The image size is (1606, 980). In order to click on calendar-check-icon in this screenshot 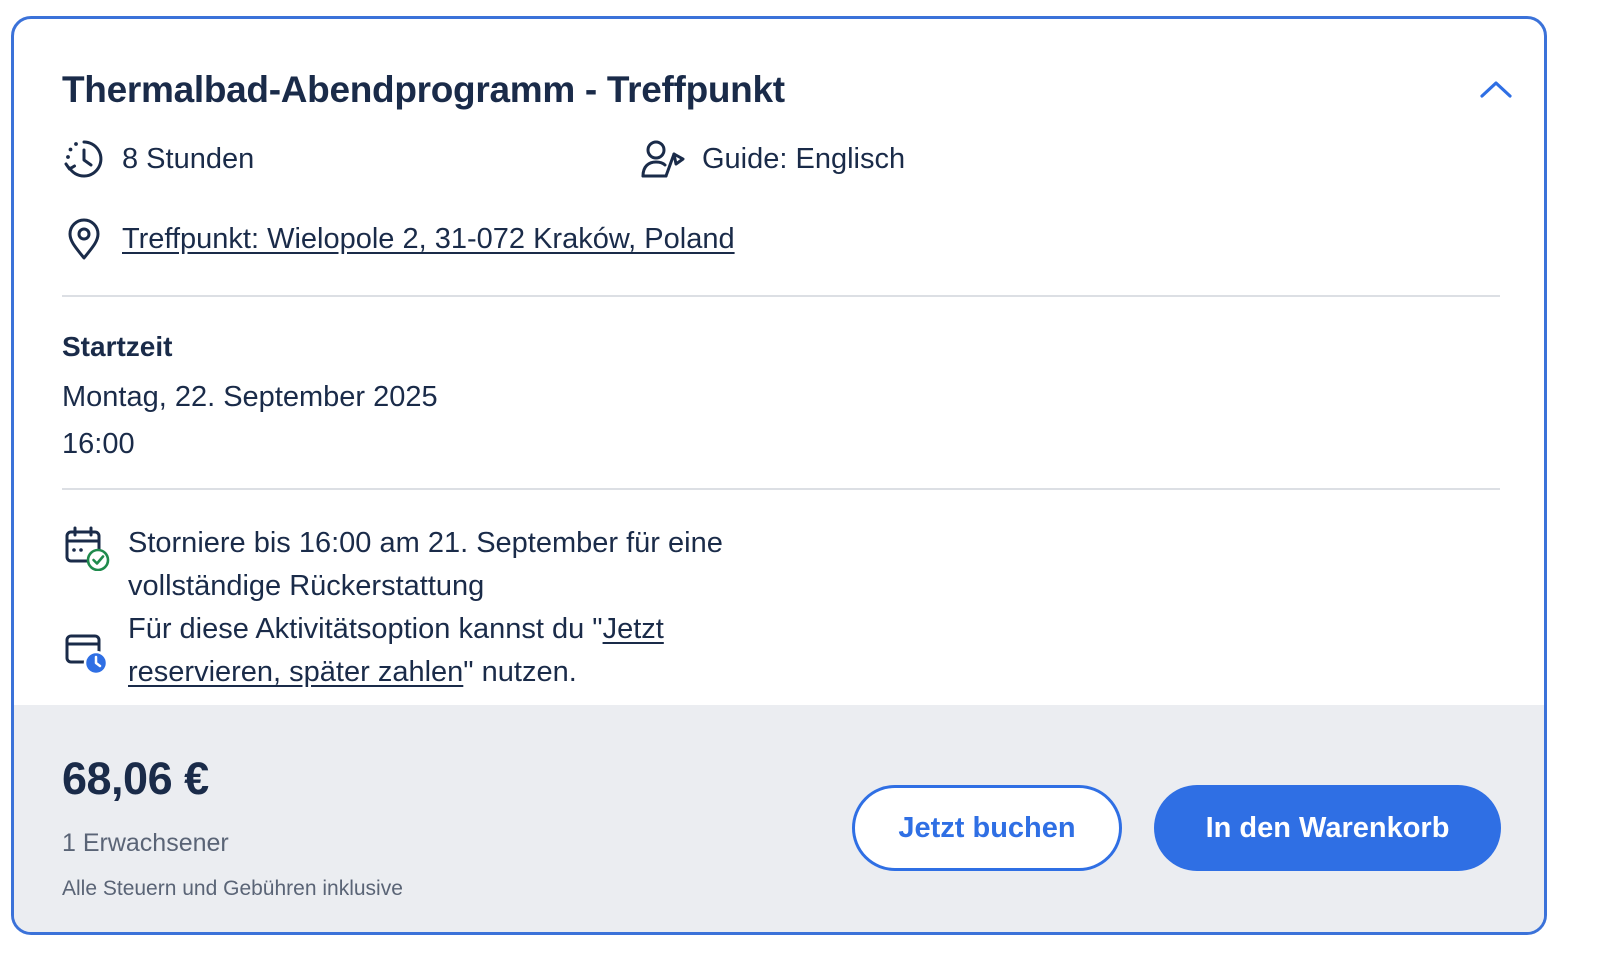, I will do `click(87, 550)`.